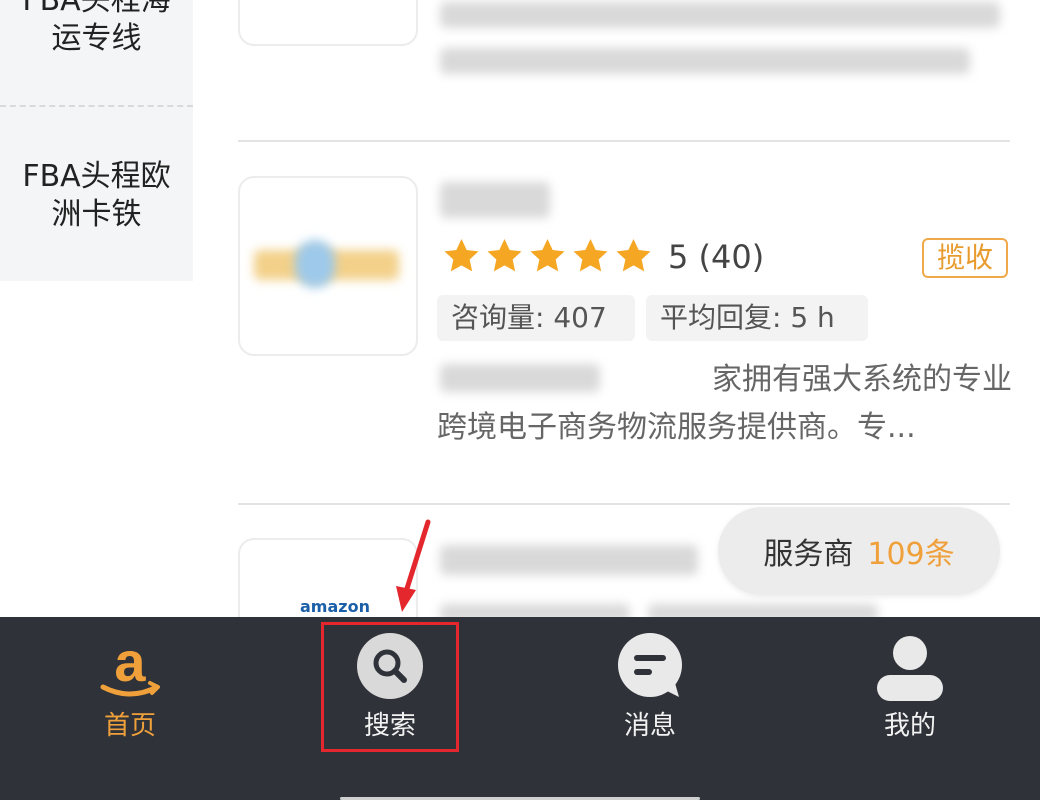 This screenshot has width=1040, height=800. I want to click on rating-stars, so click(547, 256).